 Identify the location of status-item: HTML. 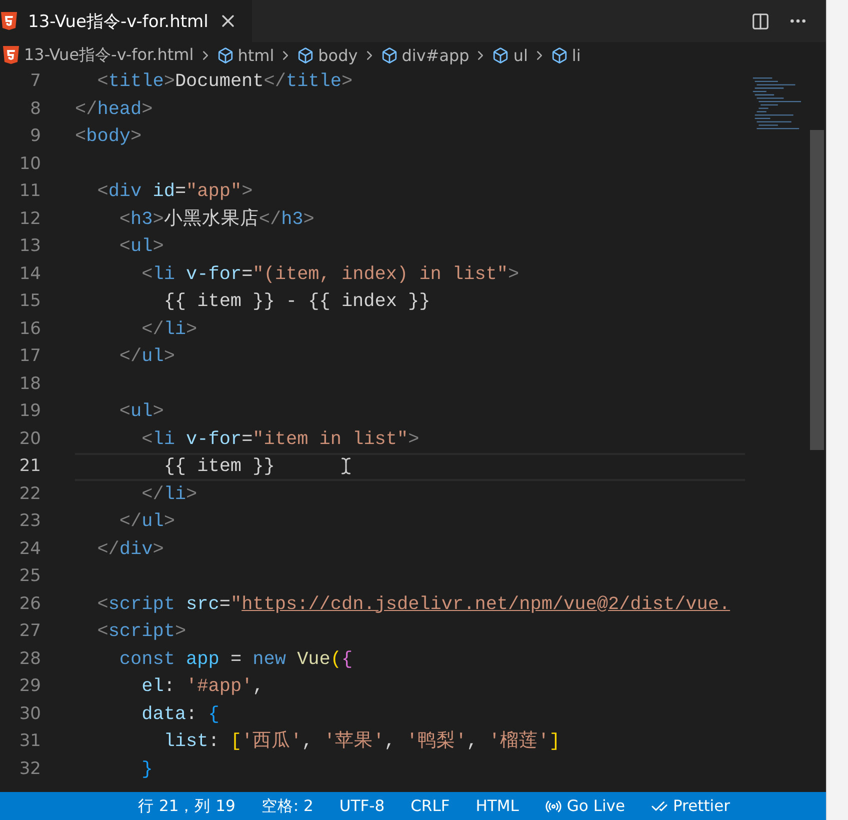
(497, 806).